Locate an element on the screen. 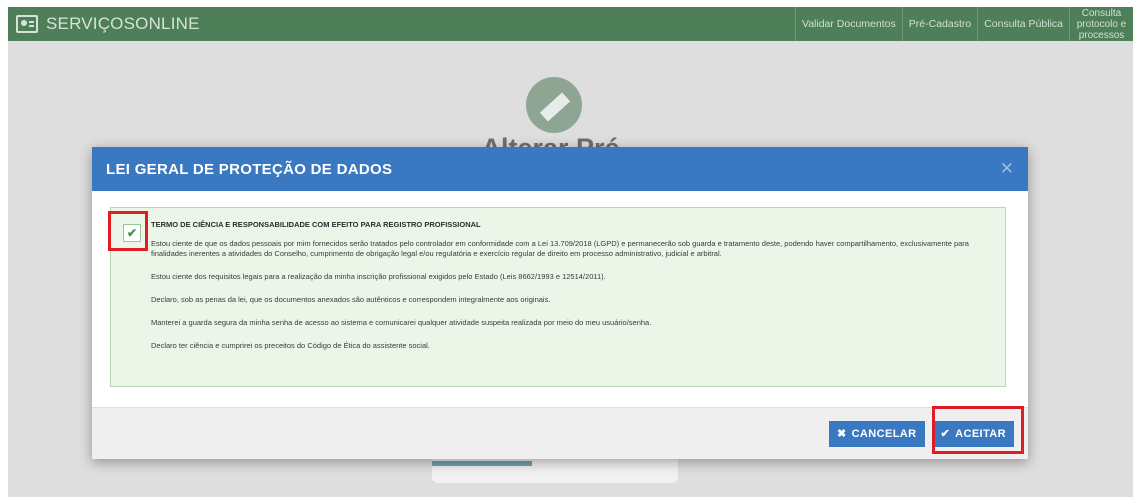 This screenshot has width=1133, height=497. modal-header: LEI GERAL DE PROTEÇÃO DE DADOS ✕ is located at coordinates (560, 169).